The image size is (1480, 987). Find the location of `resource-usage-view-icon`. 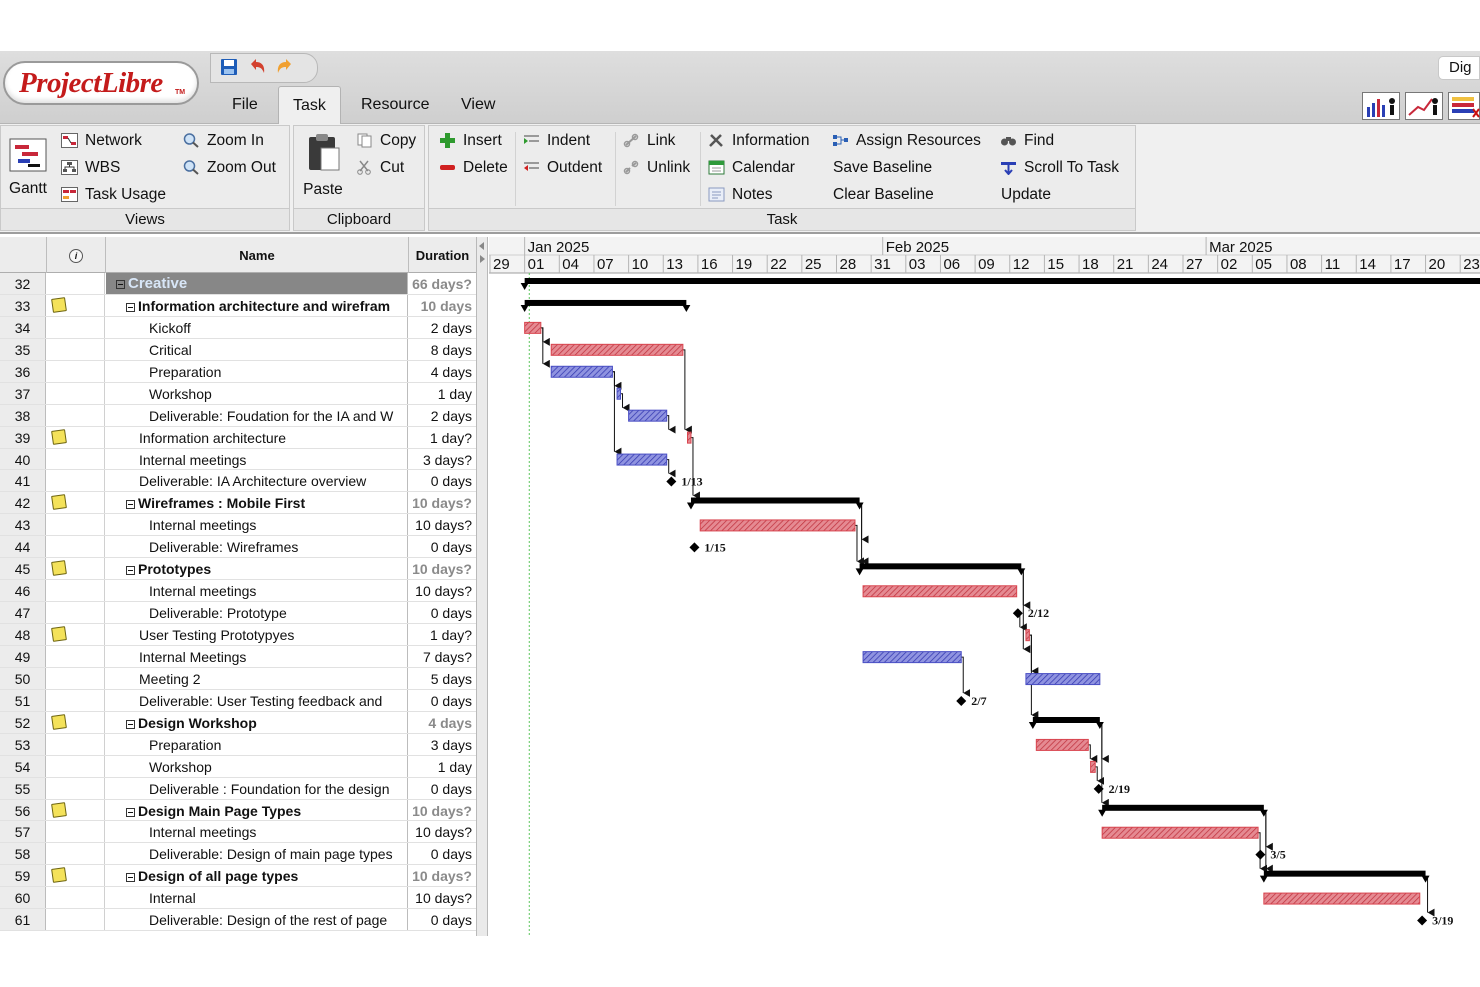

resource-usage-view-icon is located at coordinates (1464, 106).